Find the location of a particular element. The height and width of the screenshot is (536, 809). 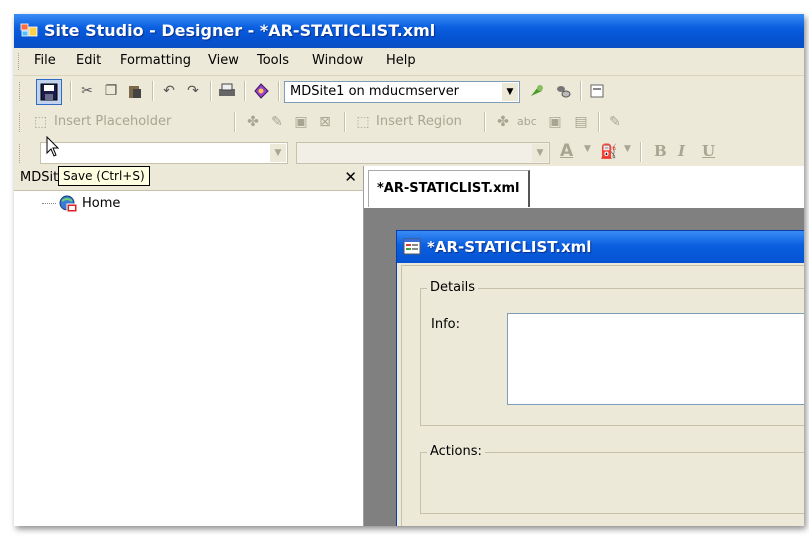

paint-bucket-icon: ⛽ is located at coordinates (609, 152).